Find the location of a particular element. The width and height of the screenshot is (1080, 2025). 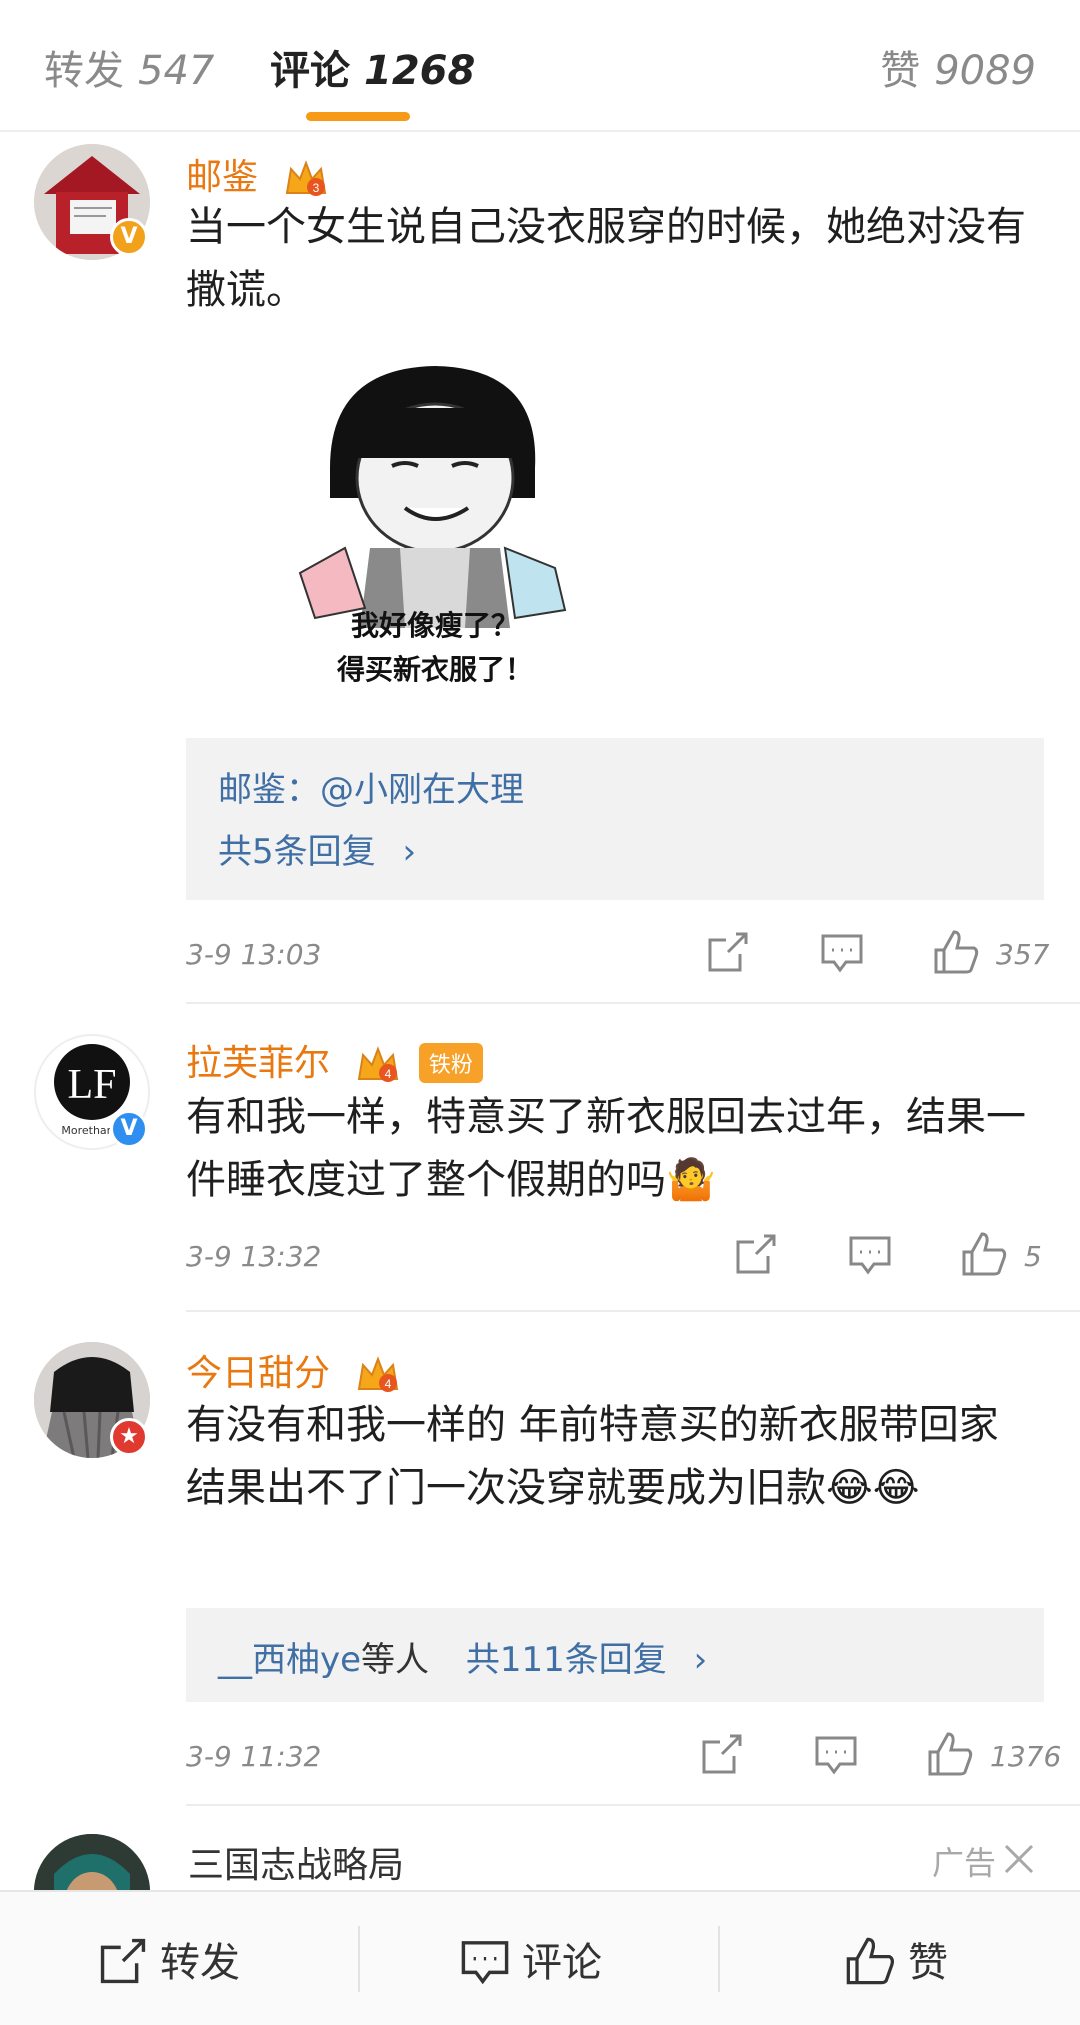

comment-username: 邮鉴 3 is located at coordinates (257, 174).